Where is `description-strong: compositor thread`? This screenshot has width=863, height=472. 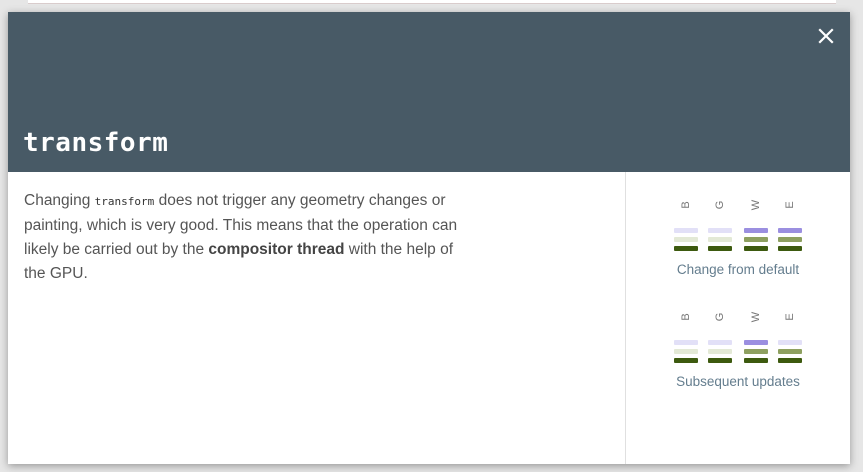
description-strong: compositor thread is located at coordinates (276, 249).